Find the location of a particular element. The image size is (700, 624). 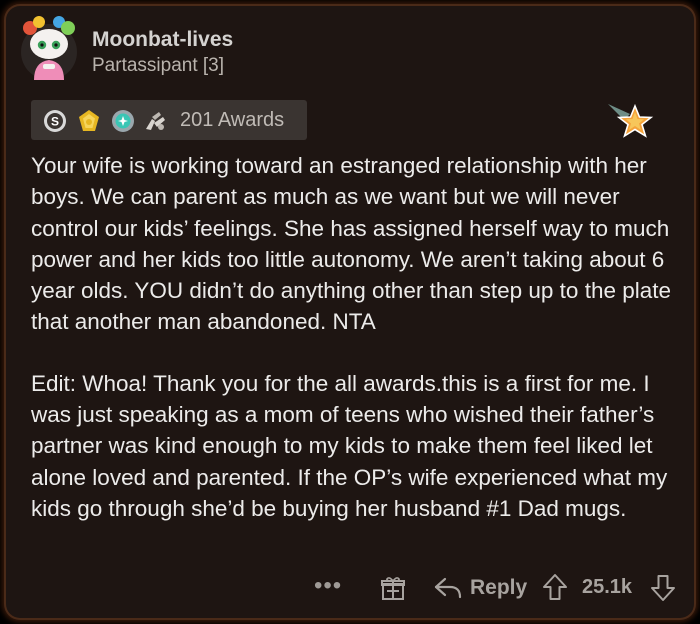

gift-icon is located at coordinates (393, 588).